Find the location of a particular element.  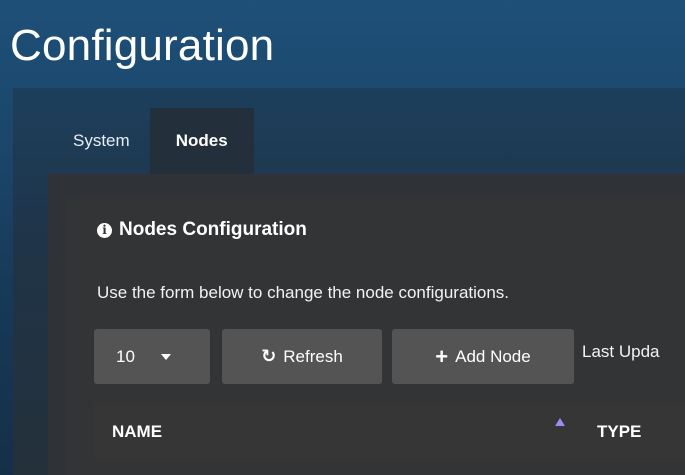

plus-icon: + is located at coordinates (442, 356).